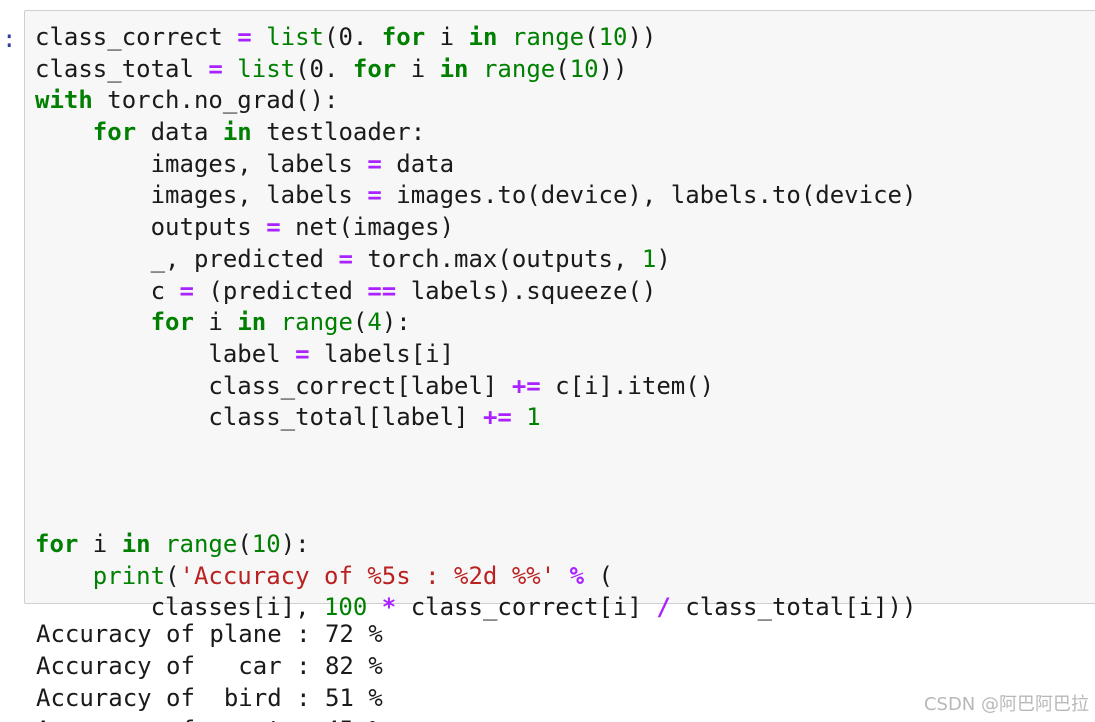  Describe the element at coordinates (475, 228) in the screenshot. I see `code-line: outputs = net(images)` at that location.